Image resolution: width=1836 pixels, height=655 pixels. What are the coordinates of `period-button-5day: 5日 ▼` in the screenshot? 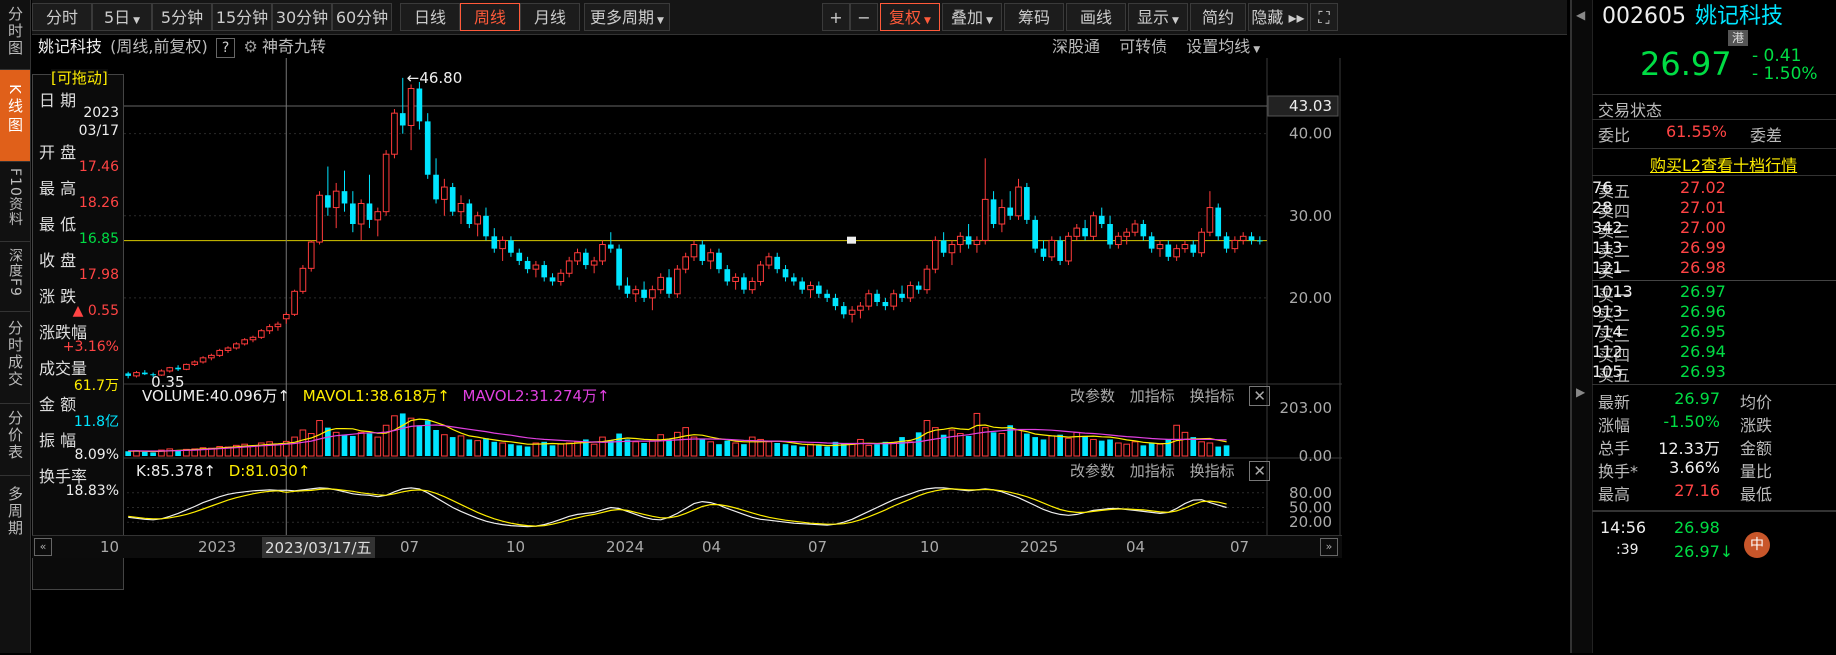 It's located at (122, 17).